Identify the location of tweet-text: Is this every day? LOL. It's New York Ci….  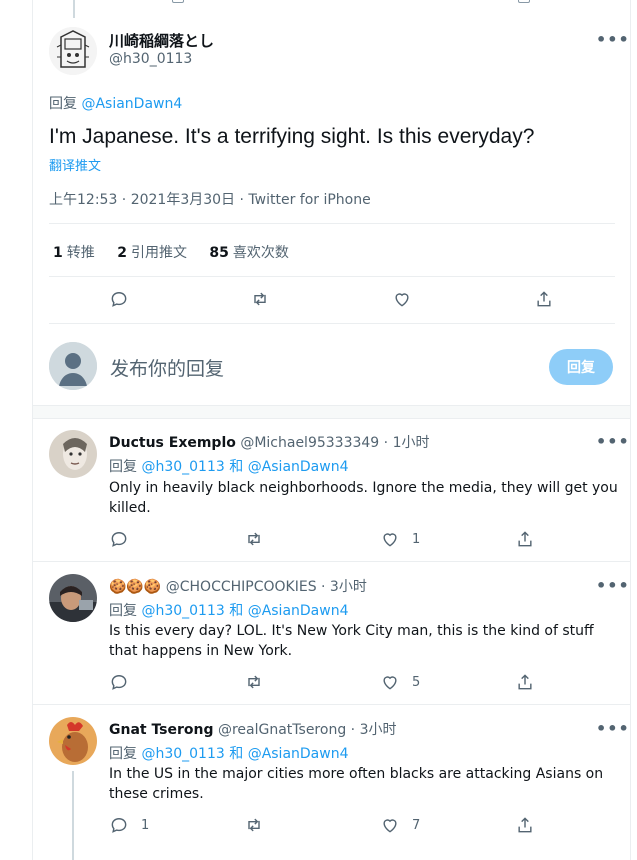
(351, 641).